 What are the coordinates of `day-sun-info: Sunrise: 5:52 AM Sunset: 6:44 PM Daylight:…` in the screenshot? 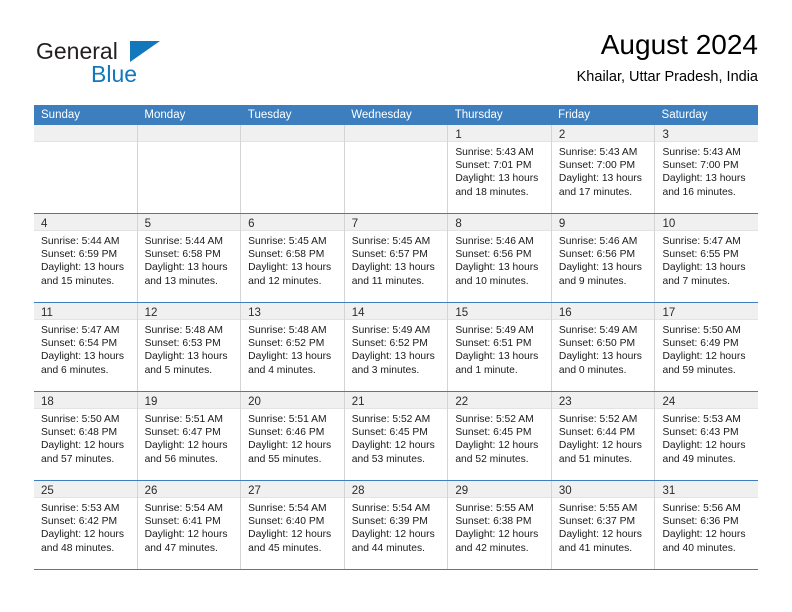 It's located at (603, 437).